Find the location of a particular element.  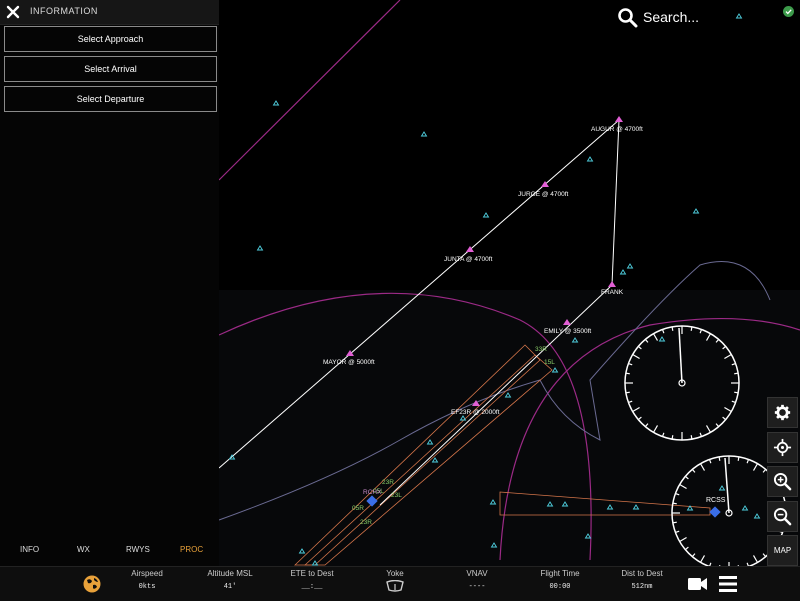

dist-readout: Dist to Dest 512nm is located at coordinates (642, 580).